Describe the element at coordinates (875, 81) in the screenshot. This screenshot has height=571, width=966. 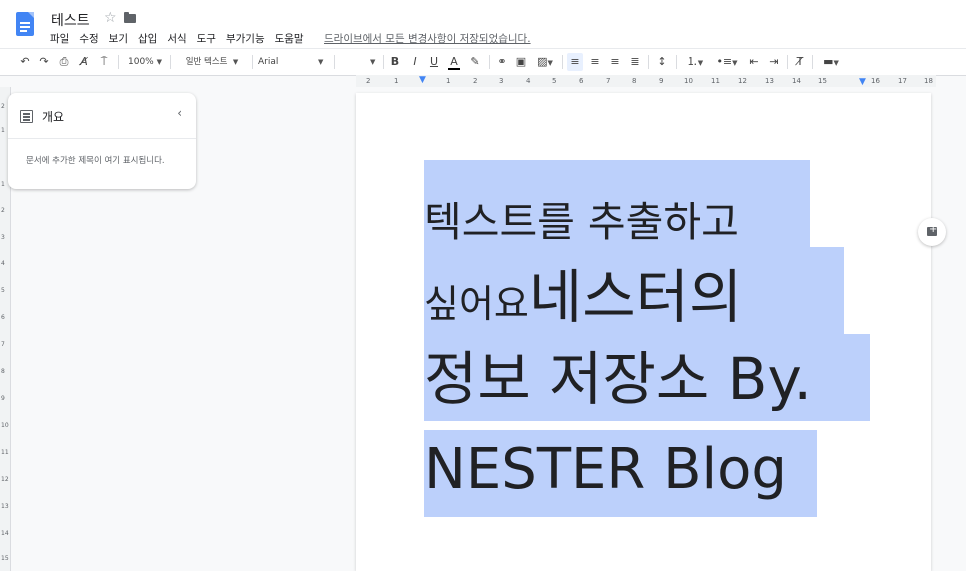
I see `ruler-mark: 16` at that location.